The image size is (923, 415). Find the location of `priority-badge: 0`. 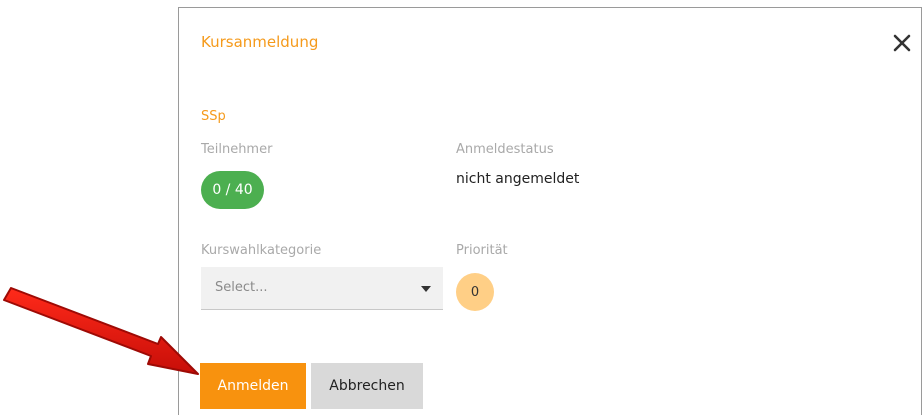

priority-badge: 0 is located at coordinates (475, 292).